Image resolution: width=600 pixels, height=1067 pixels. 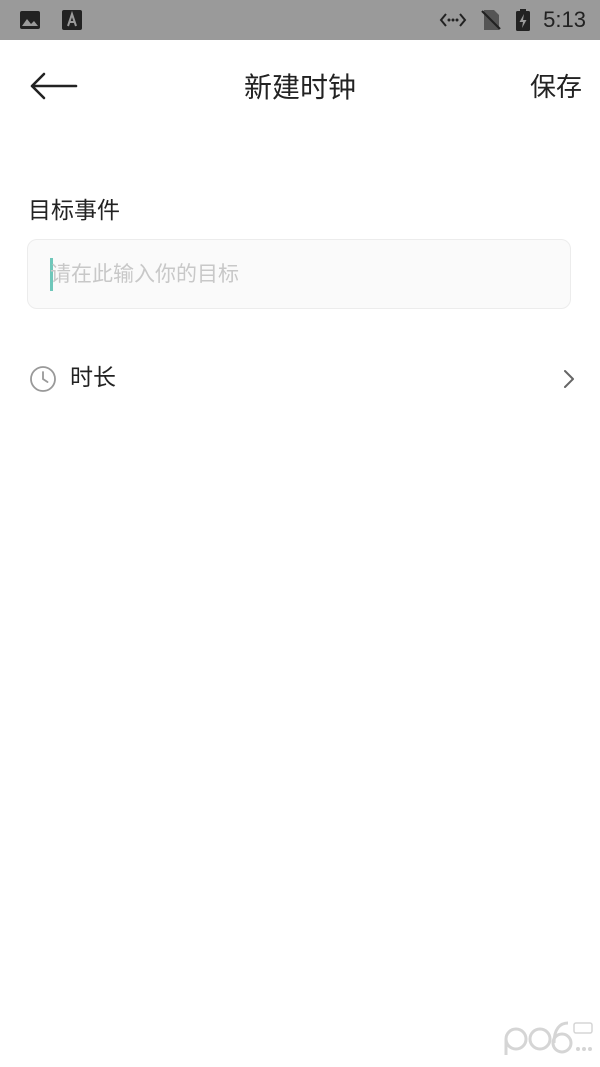 I want to click on text-a-icon, so click(x=72, y=20).